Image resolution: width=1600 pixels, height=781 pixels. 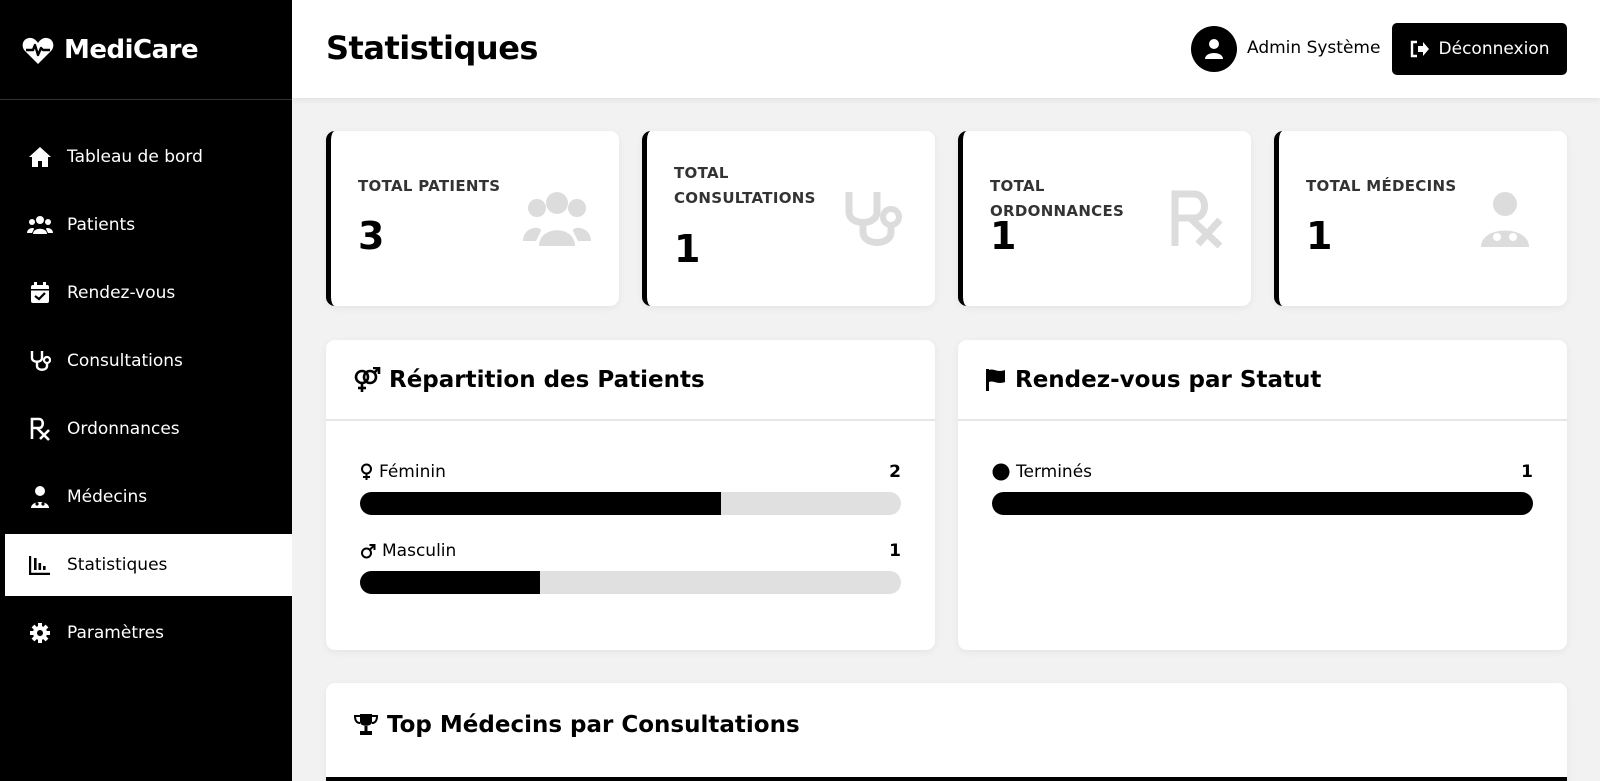 What do you see at coordinates (115, 633) in the screenshot?
I see `sidebar-item-label: Paramètres` at bounding box center [115, 633].